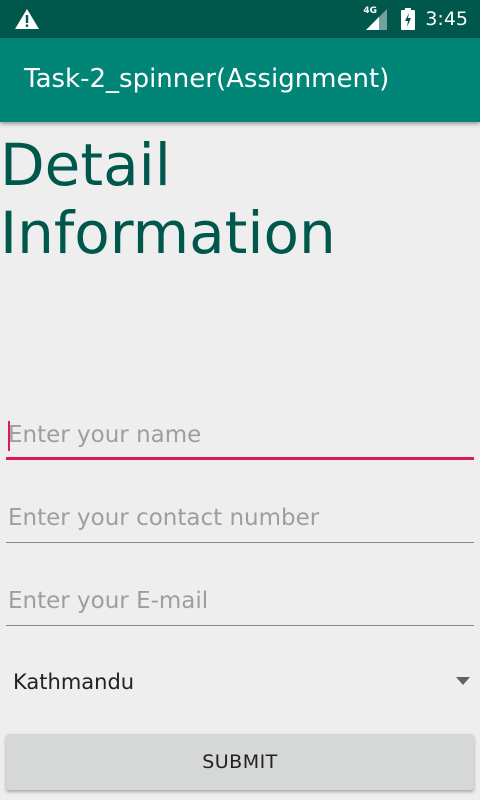 The height and width of the screenshot is (800, 480). Describe the element at coordinates (408, 19) in the screenshot. I see `battery-charging-icon` at that location.